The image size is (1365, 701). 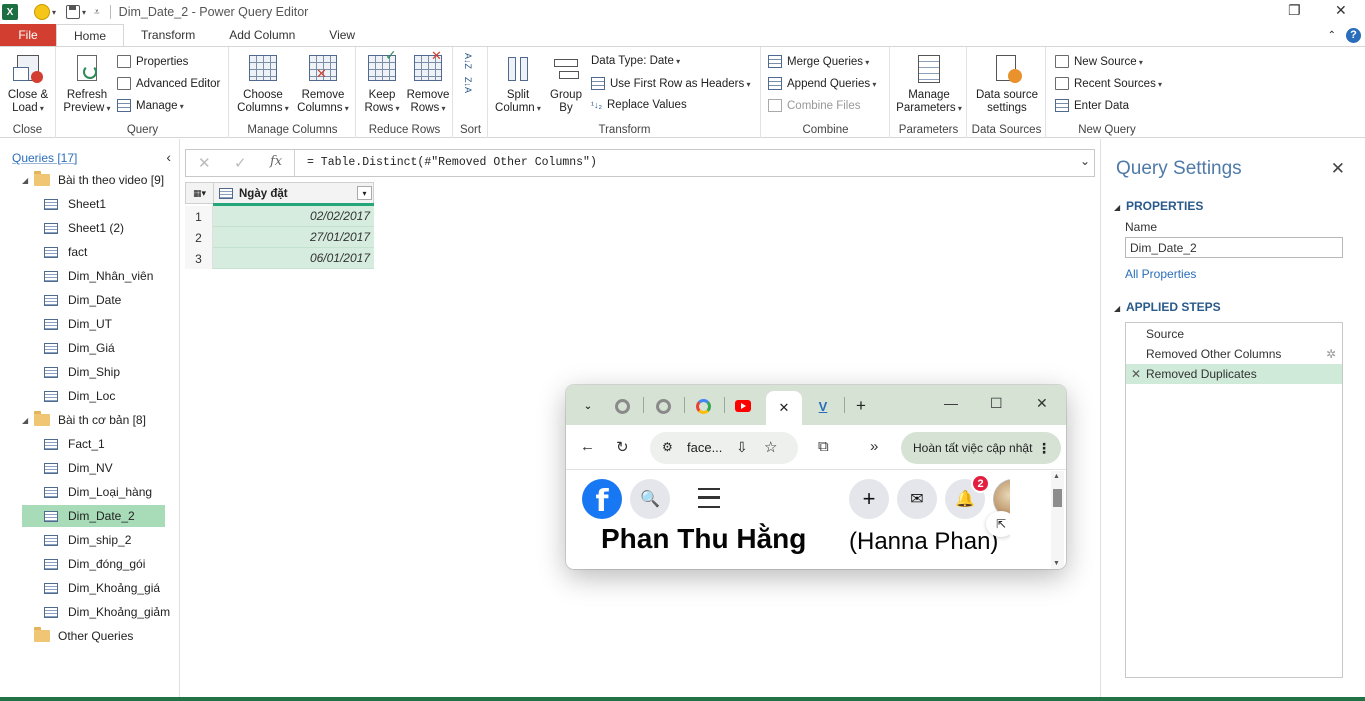 What do you see at coordinates (1160, 274) in the screenshot?
I see `all-properties-link: All Properties` at bounding box center [1160, 274].